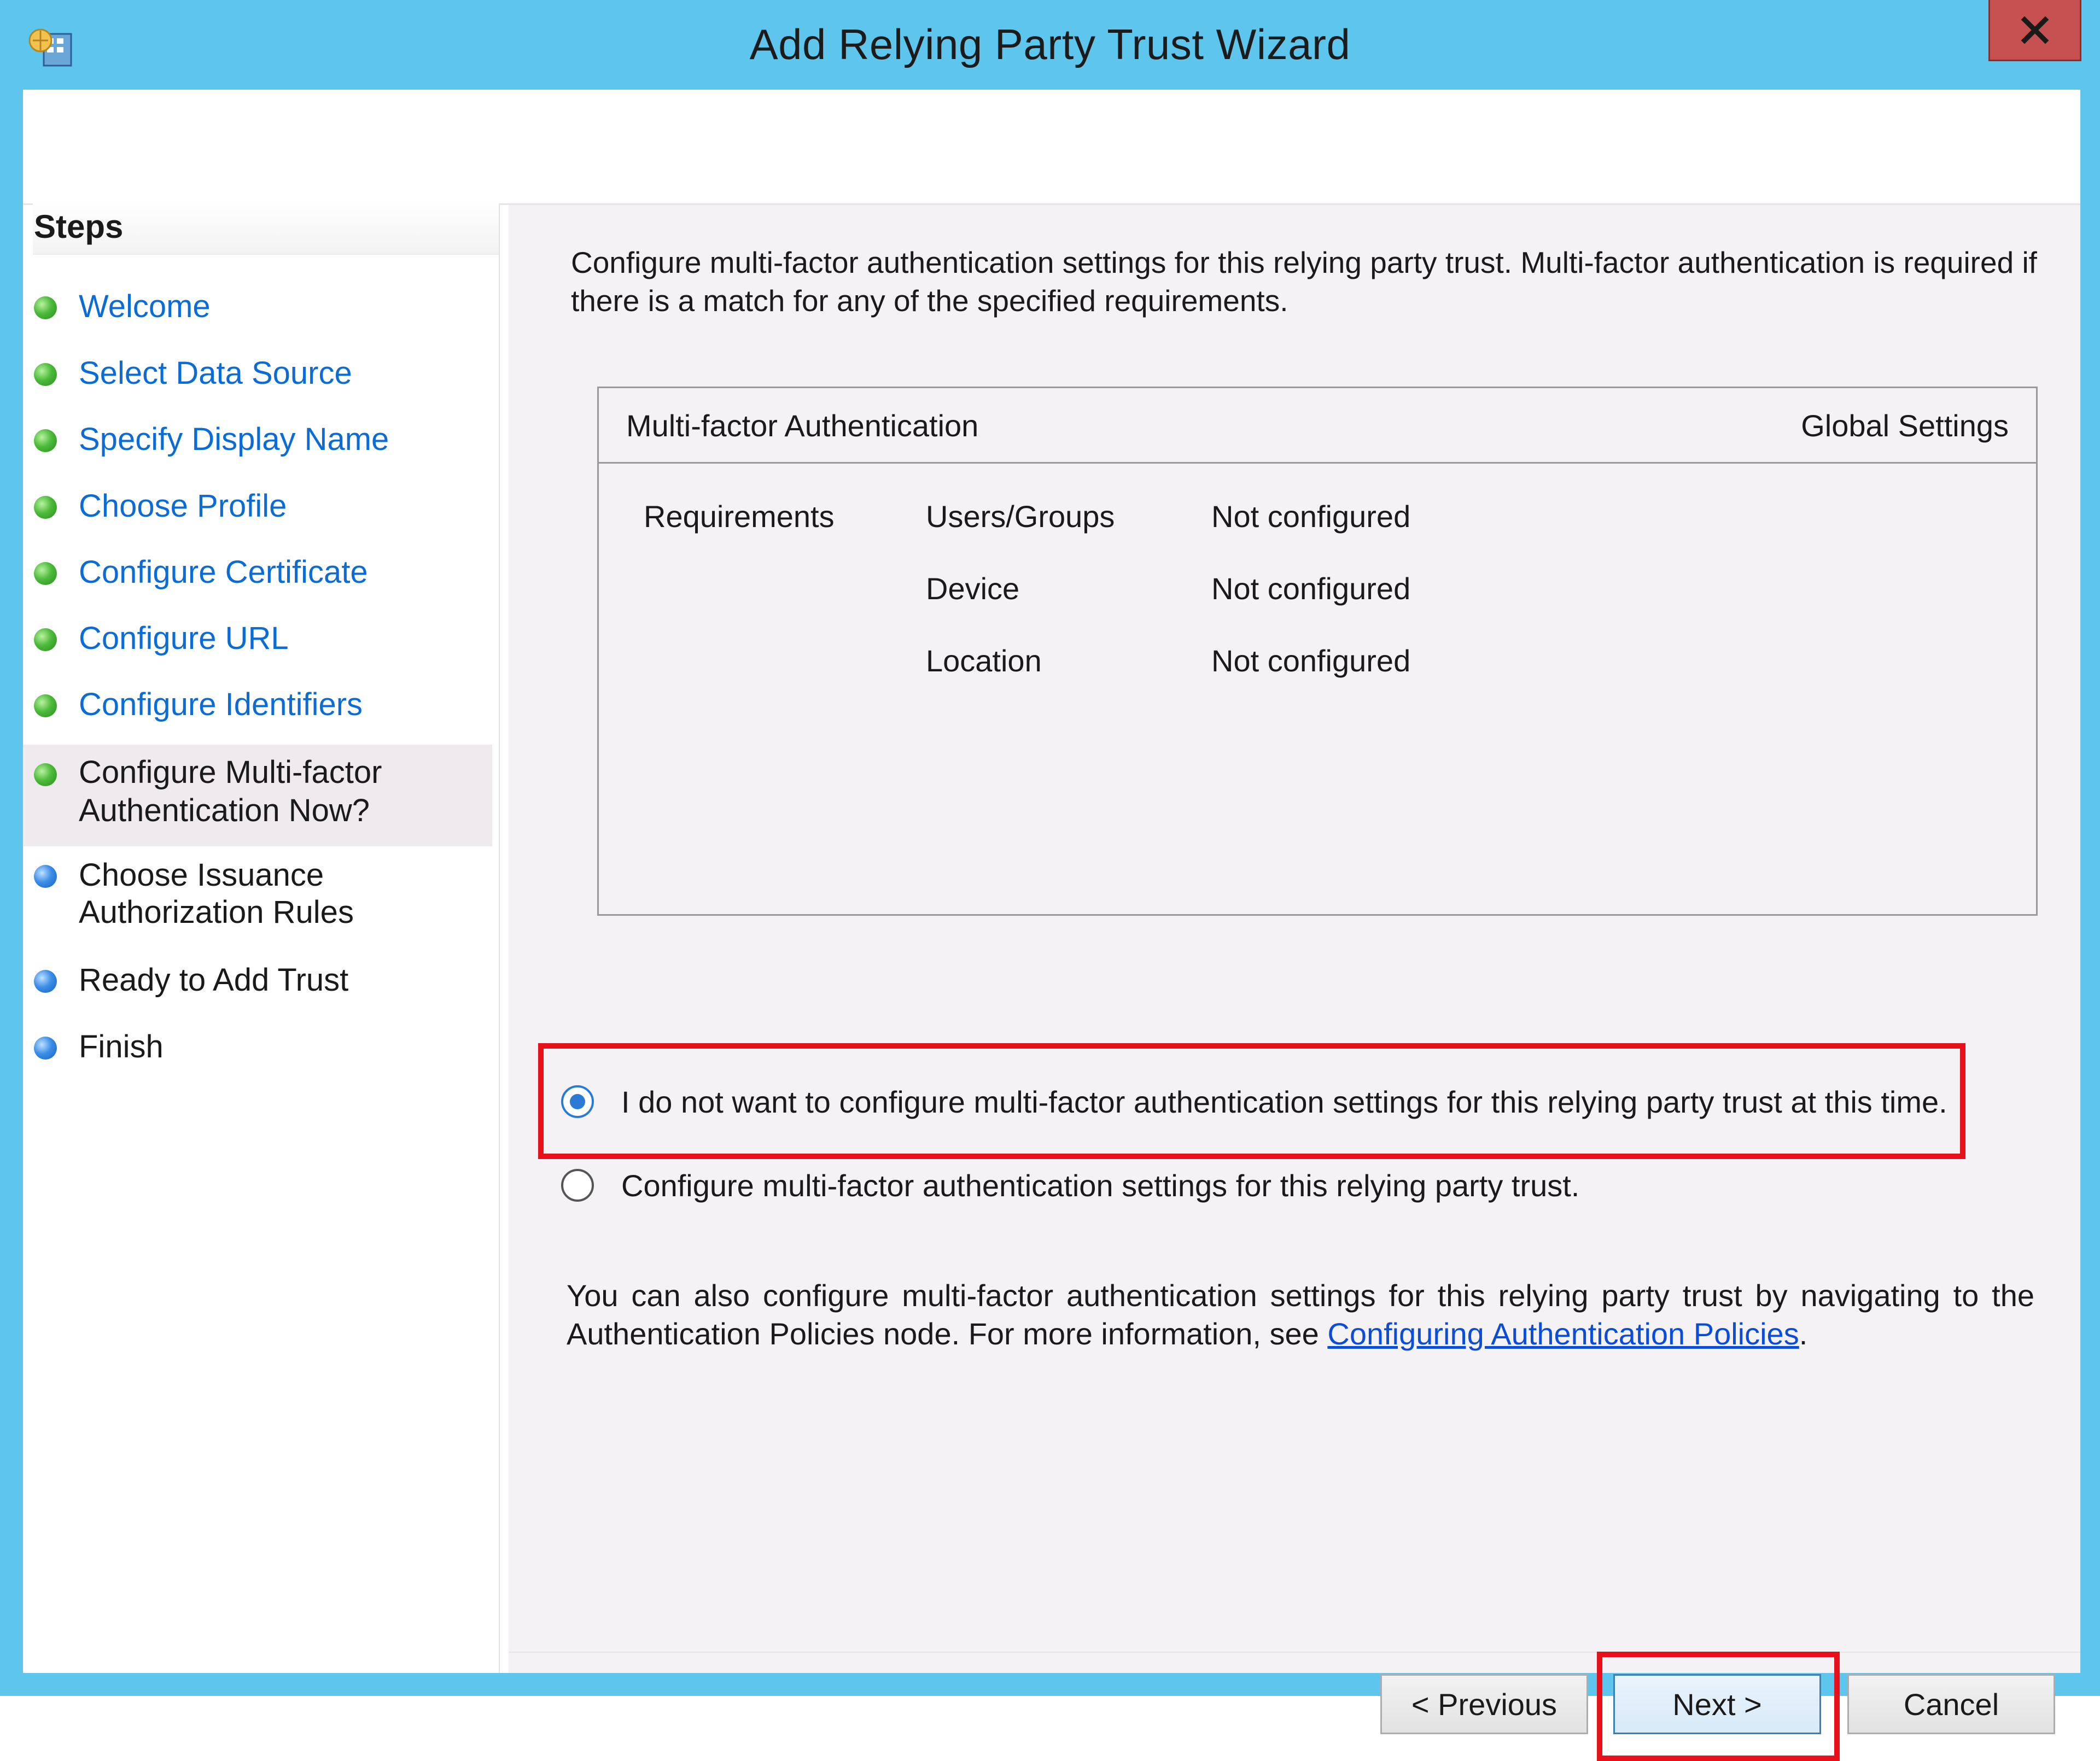 The width and height of the screenshot is (2100, 1761). Describe the element at coordinates (1294, 1652) in the screenshot. I see `button-bar-separator` at that location.